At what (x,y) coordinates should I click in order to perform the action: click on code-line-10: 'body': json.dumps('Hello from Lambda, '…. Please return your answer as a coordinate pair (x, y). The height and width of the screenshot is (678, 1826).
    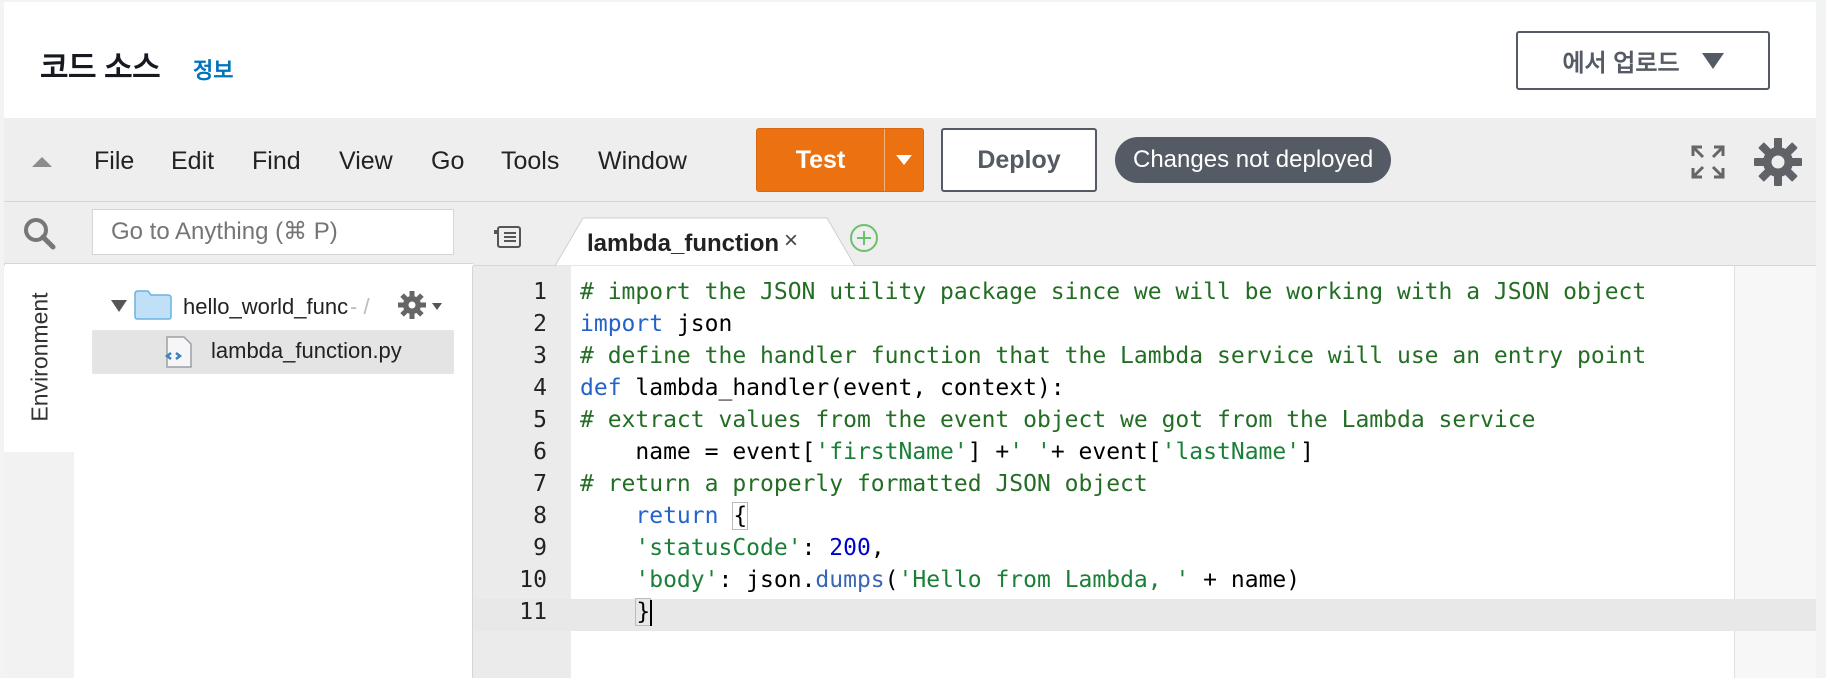
    Looking at the image, I should click on (940, 580).